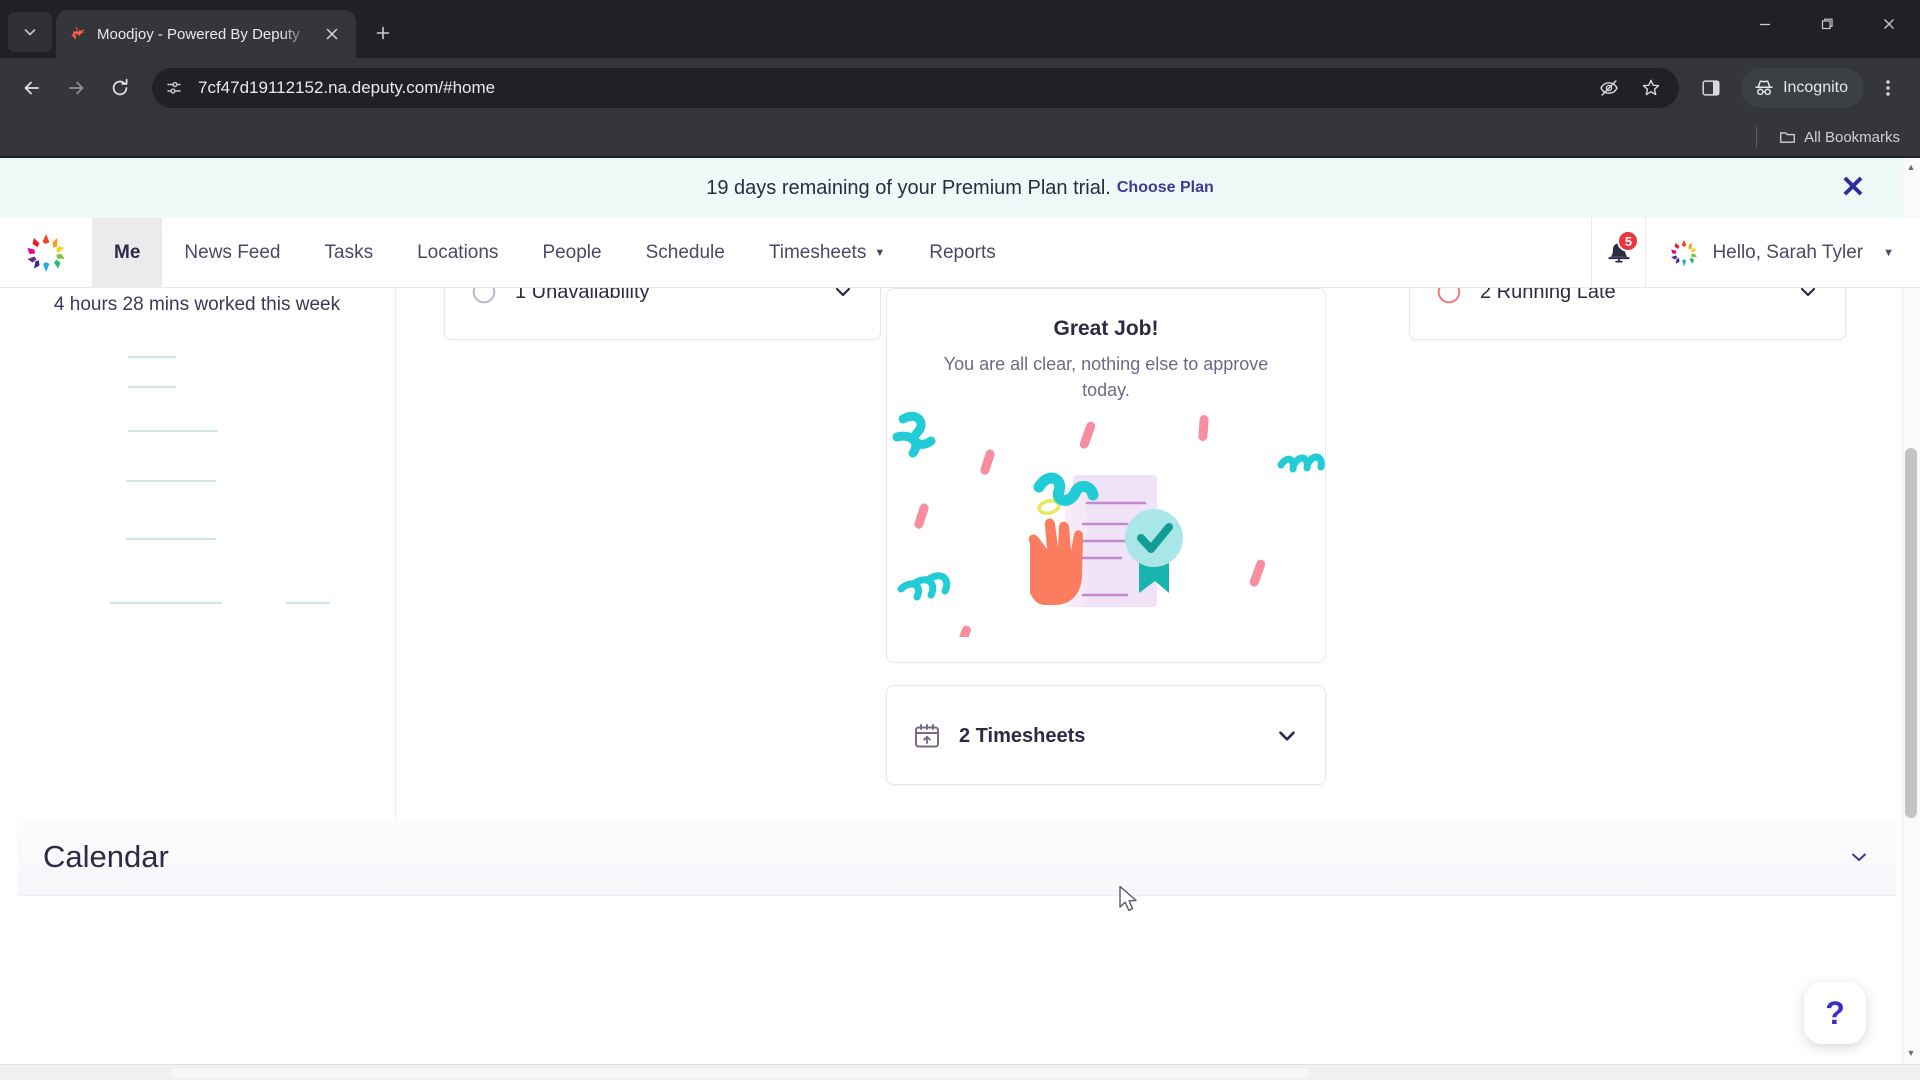 Image resolution: width=1920 pixels, height=1080 pixels. What do you see at coordinates (1618, 252) in the screenshot?
I see `notifications-button: 5` at bounding box center [1618, 252].